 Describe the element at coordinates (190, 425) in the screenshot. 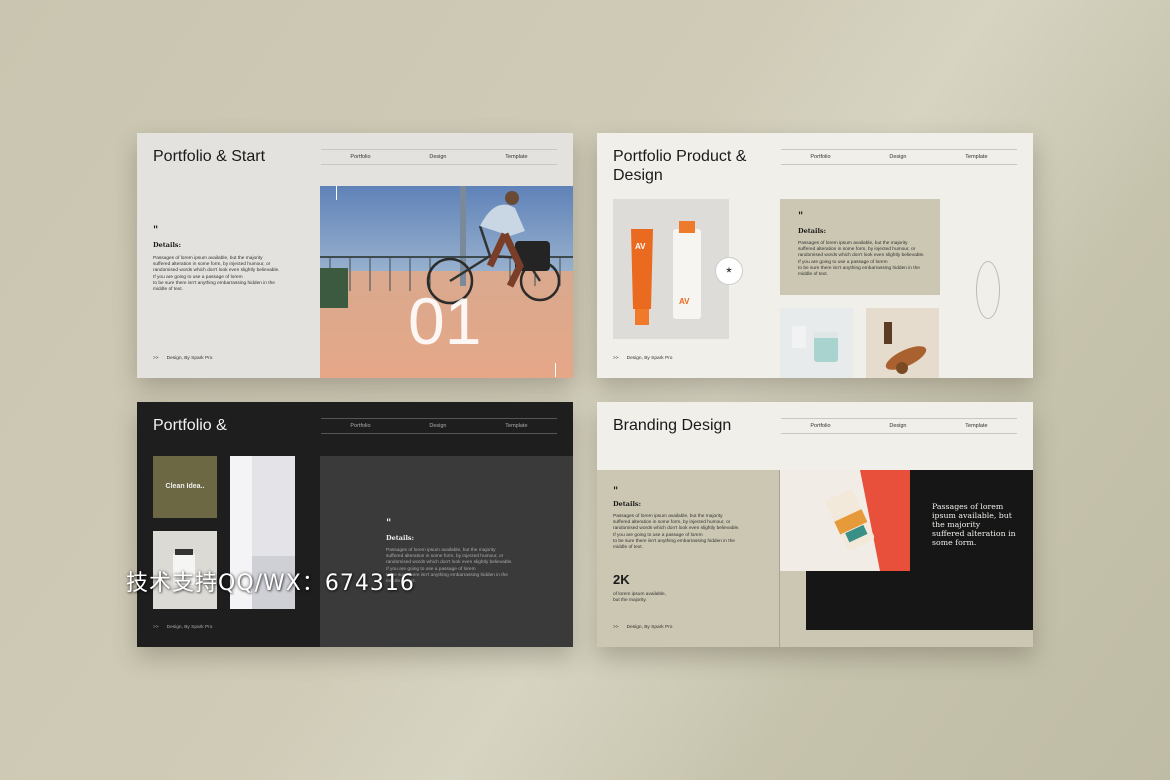

I see `slide-title: Portfolio &` at that location.